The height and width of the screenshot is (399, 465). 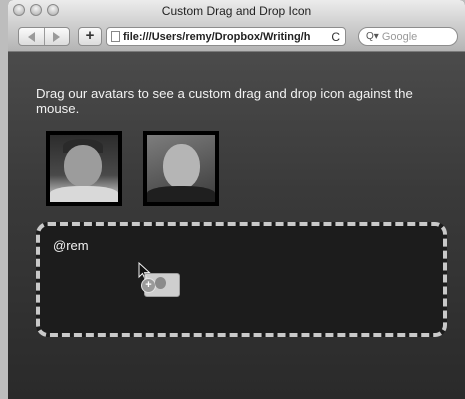 I want to click on back-button, so click(x=31, y=36).